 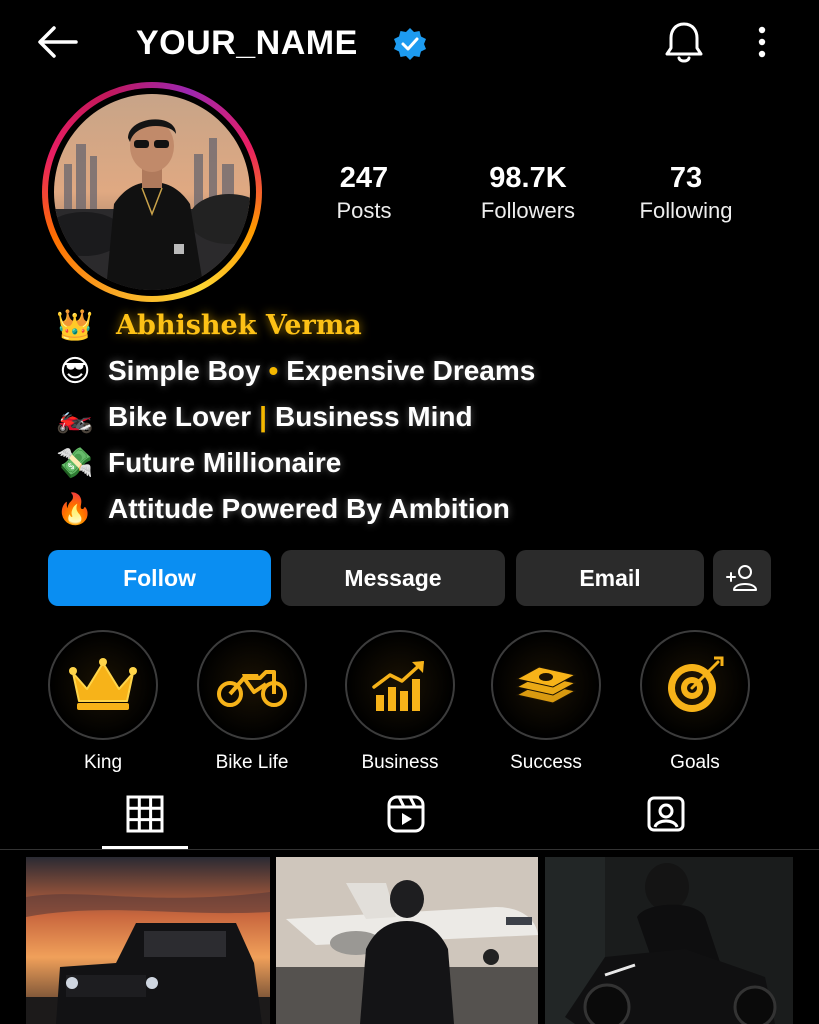 What do you see at coordinates (103, 684) in the screenshot?
I see `crown-icon` at bounding box center [103, 684].